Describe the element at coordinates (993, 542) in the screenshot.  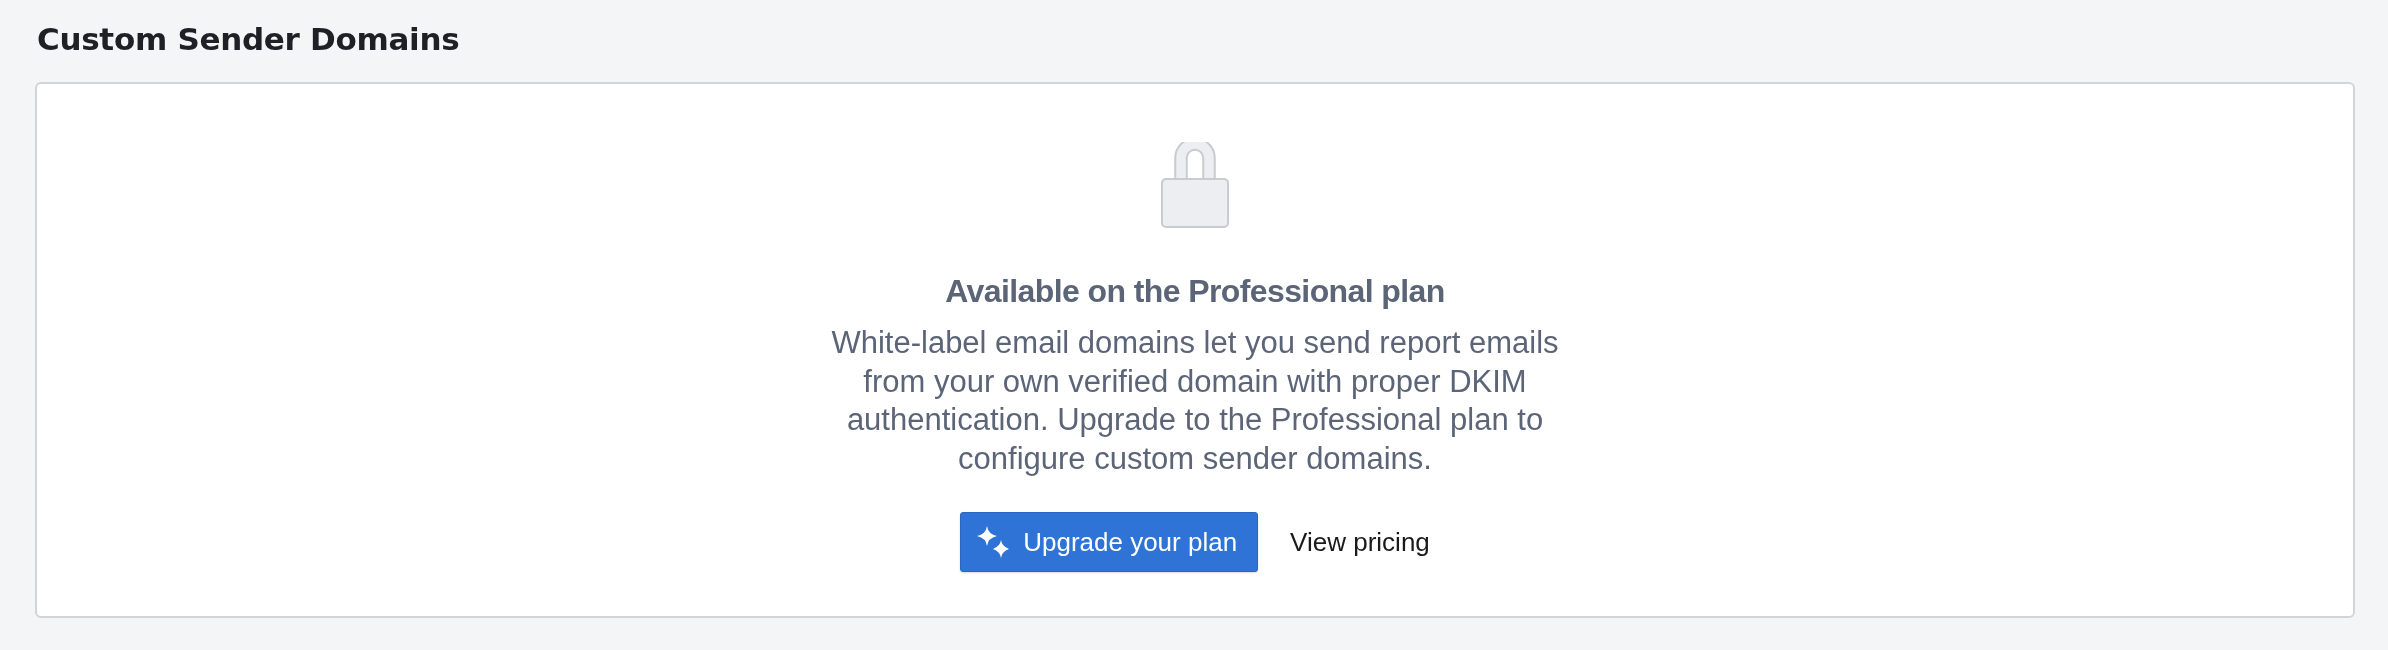
I see `sparkle-icon` at that location.